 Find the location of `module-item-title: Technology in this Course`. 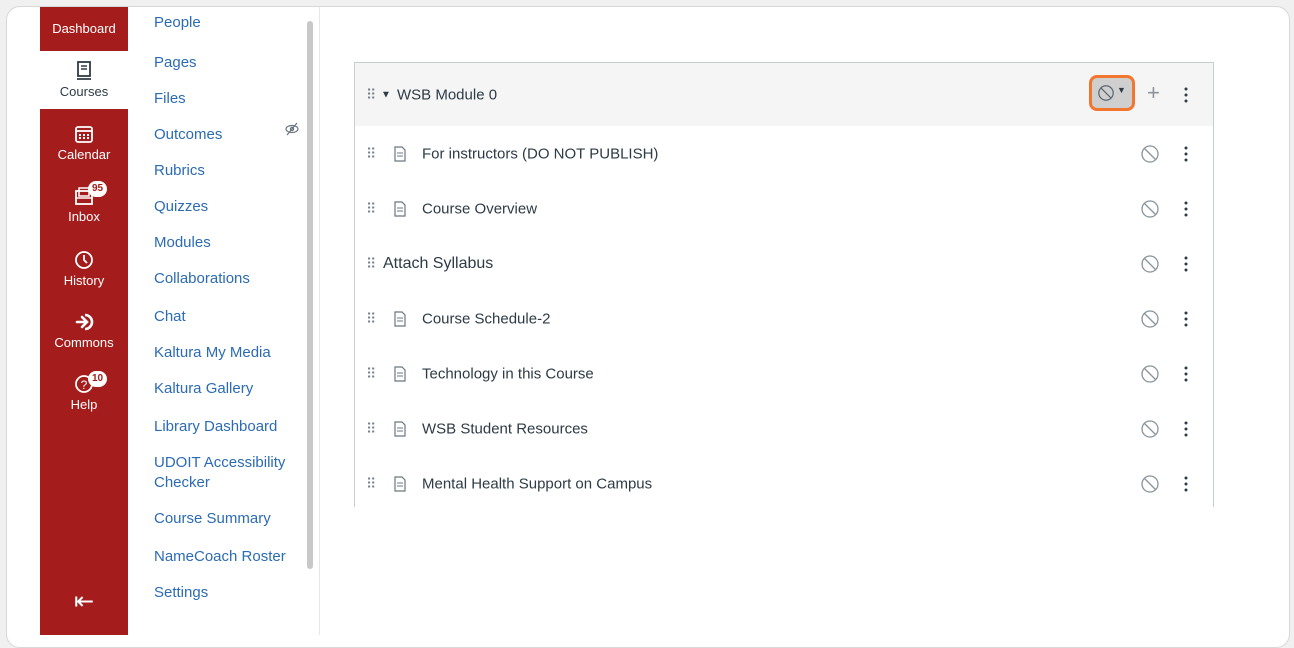

module-item-title: Technology in this Course is located at coordinates (508, 373).